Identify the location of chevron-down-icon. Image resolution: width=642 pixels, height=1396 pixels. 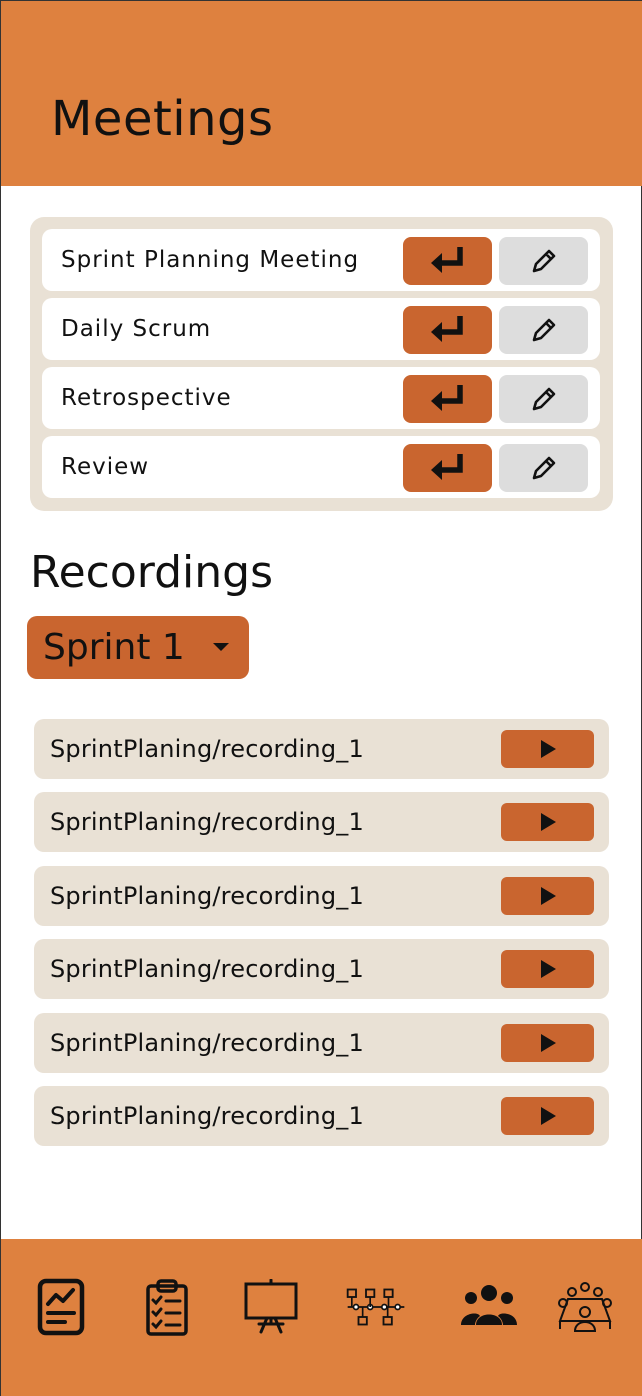
(221, 647).